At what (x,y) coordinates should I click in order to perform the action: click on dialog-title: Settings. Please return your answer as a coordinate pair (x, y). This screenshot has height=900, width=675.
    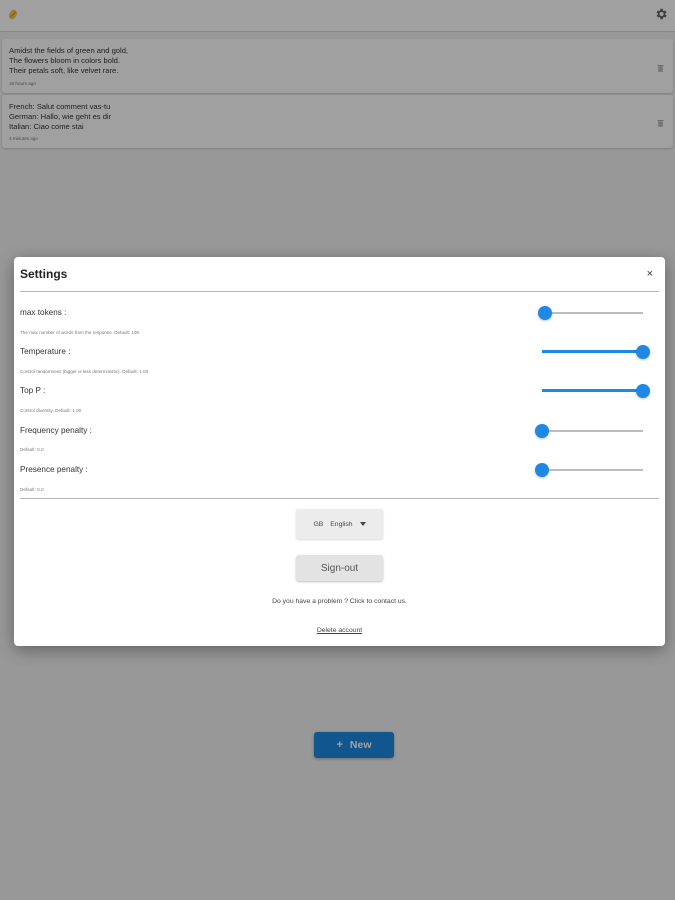
    Looking at the image, I should click on (44, 274).